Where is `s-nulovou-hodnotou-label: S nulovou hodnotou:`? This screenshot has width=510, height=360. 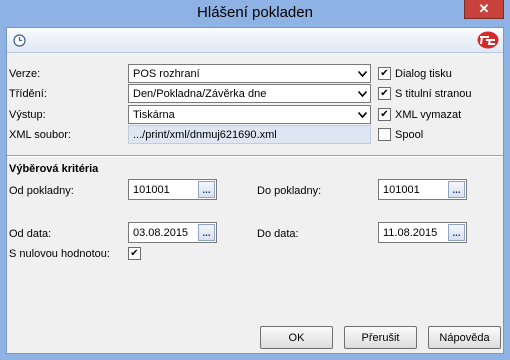
s-nulovou-hodnotou-label: S nulovou hodnotou: is located at coordinates (59, 254).